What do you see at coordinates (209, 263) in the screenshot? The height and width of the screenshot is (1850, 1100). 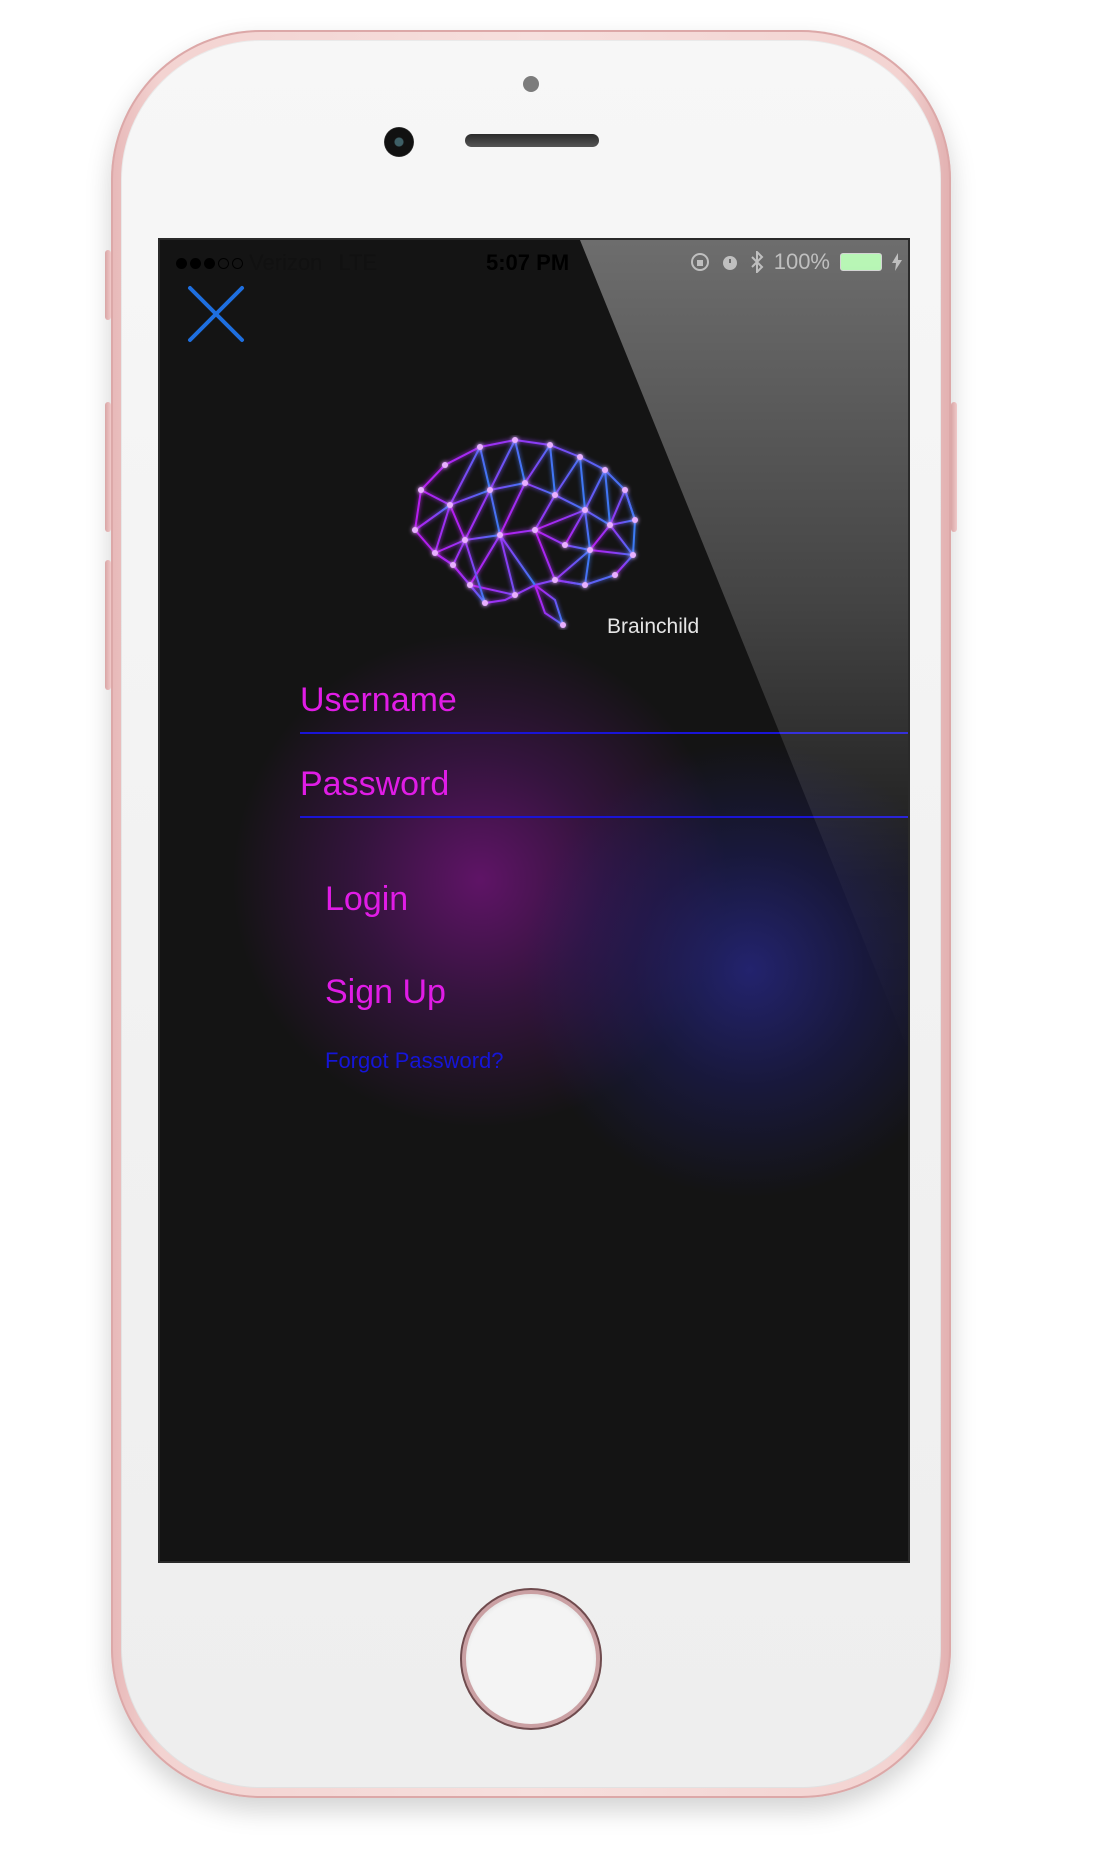 I see `signal-strength-icon` at bounding box center [209, 263].